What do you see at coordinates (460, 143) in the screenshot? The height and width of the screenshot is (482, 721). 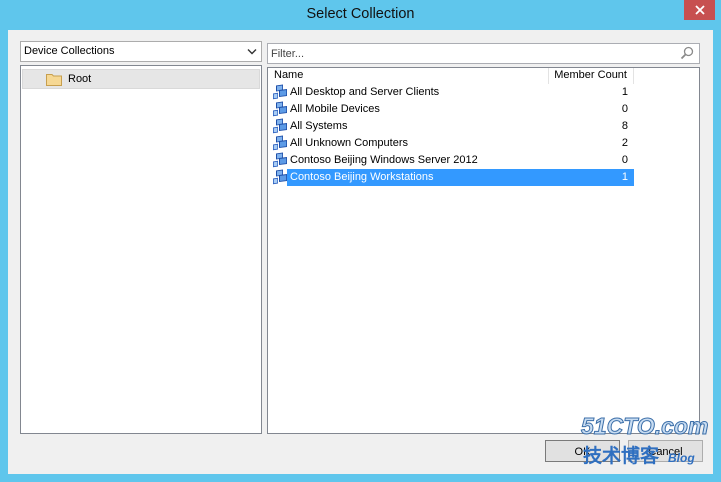 I see `row-cells: All Unknown Computers 2` at bounding box center [460, 143].